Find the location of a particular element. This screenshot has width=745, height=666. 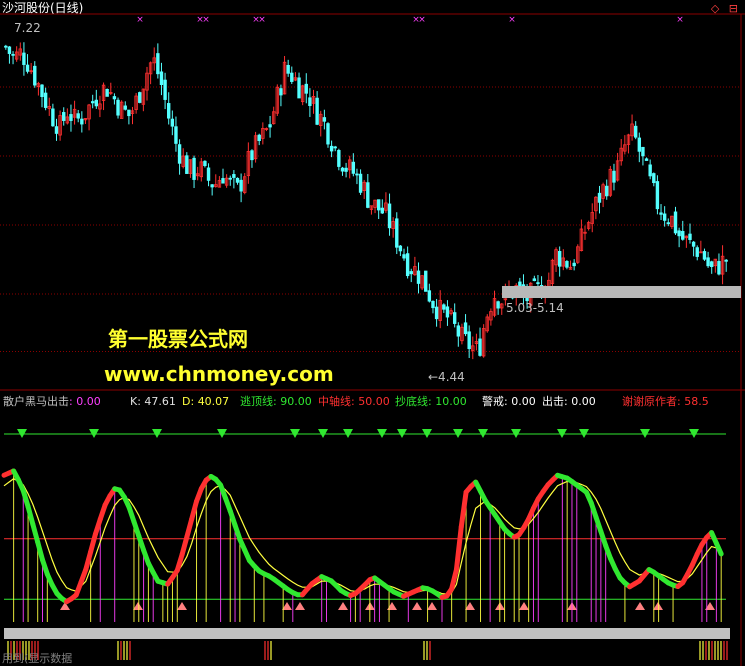

legend-escape: 逃顶线: 90.00 is located at coordinates (276, 401).